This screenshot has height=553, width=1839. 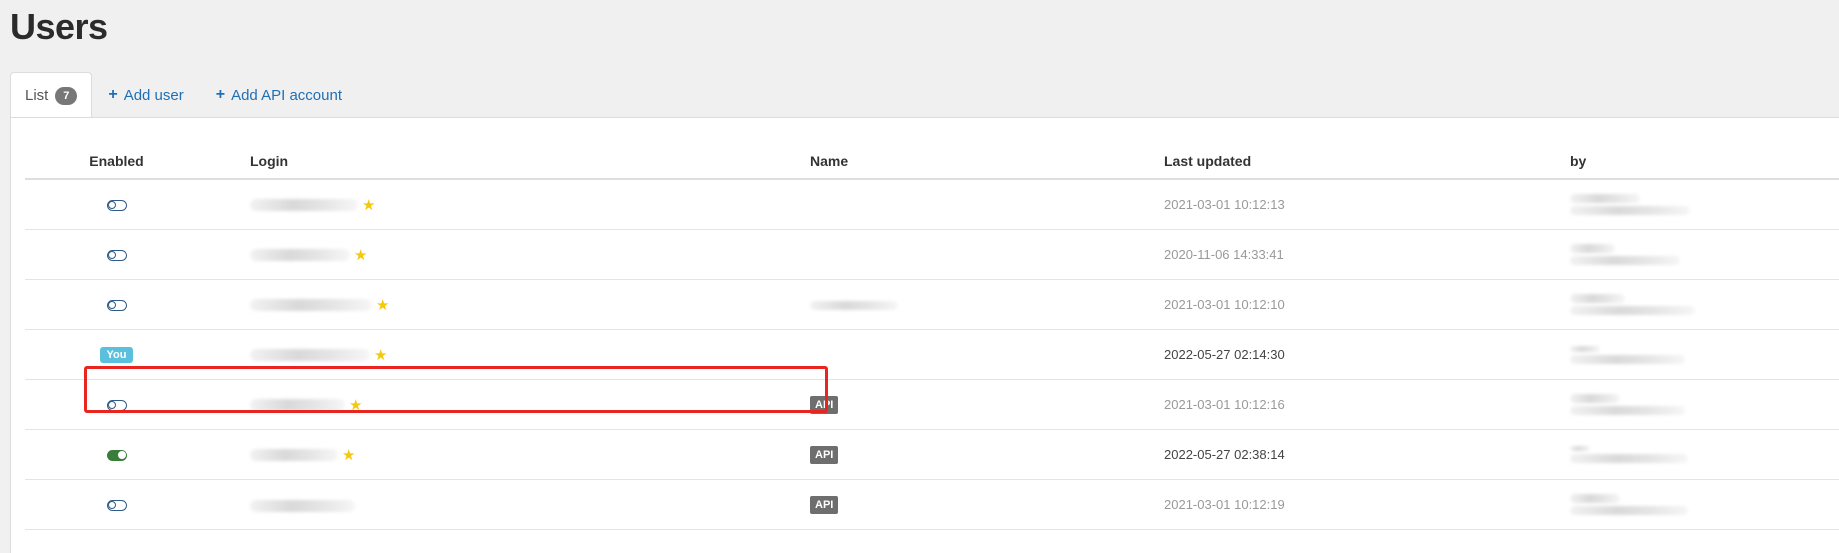 I want to click on last-updated-cell: 2021-03-01 10:12:10, so click(x=1367, y=304).